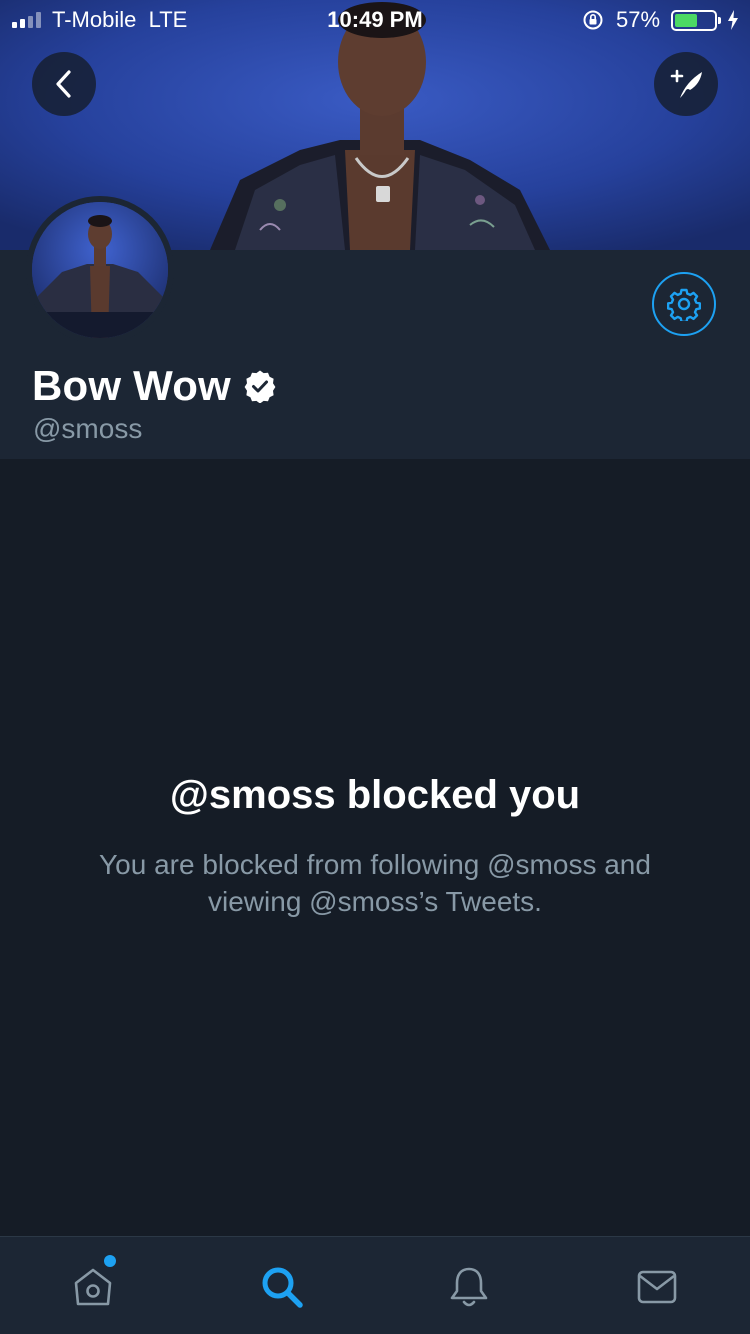 This screenshot has height=1334, width=750. Describe the element at coordinates (110, 1261) in the screenshot. I see `home-notification-dot` at that location.